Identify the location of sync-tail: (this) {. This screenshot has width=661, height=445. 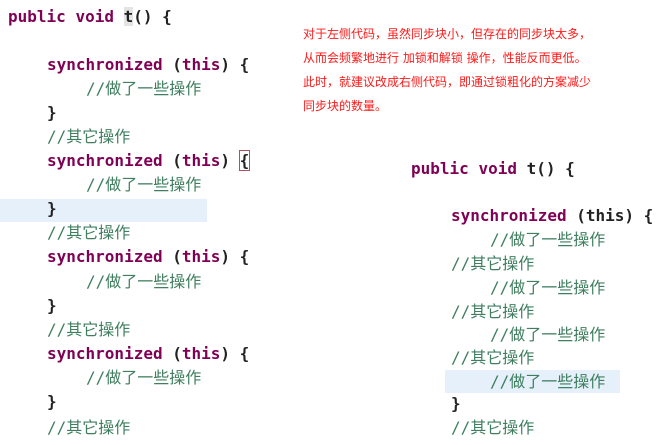
(610, 215).